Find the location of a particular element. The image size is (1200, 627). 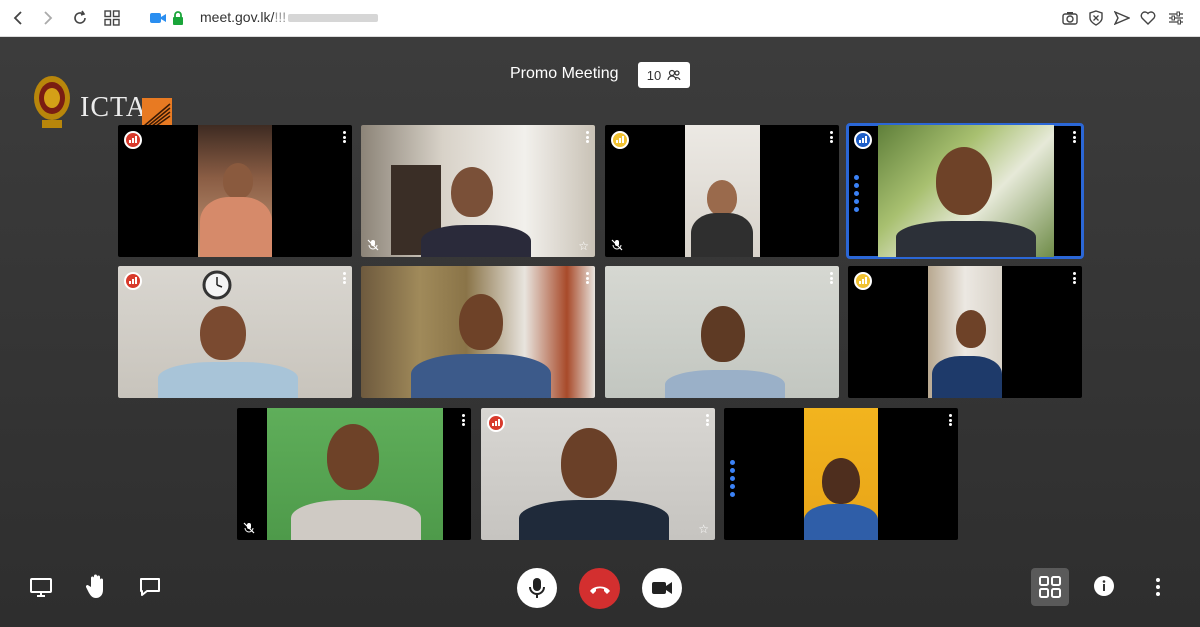

grid-icon is located at coordinates (112, 18).